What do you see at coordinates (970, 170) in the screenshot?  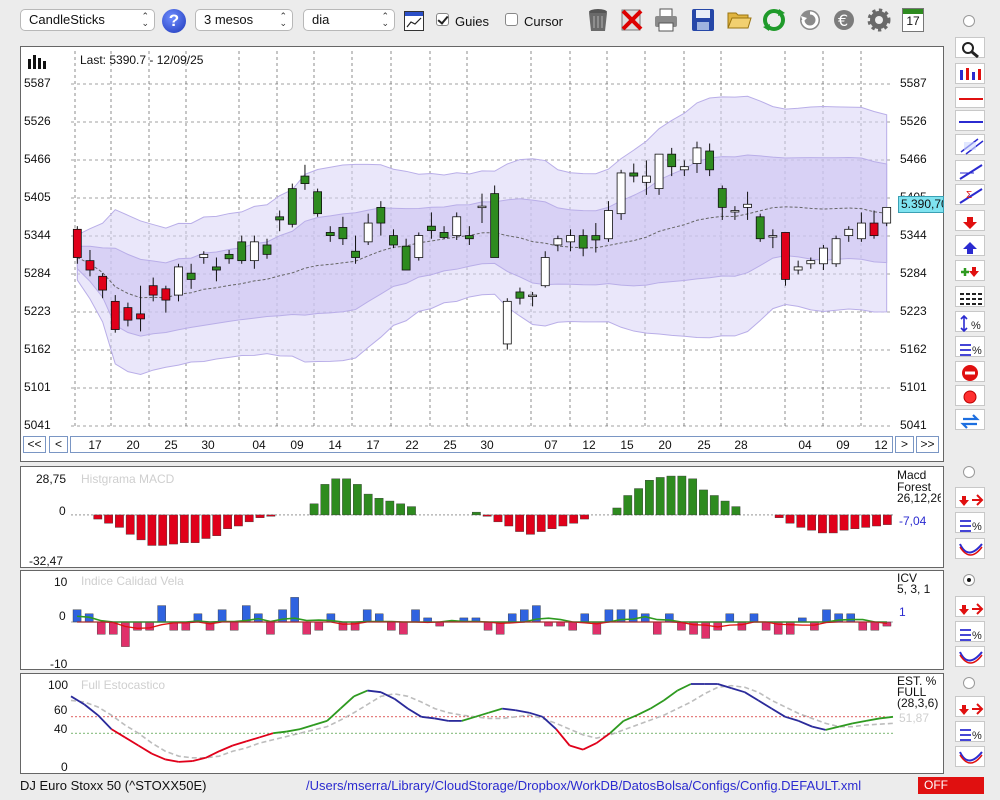 I see `tool-button-trend-line` at bounding box center [970, 170].